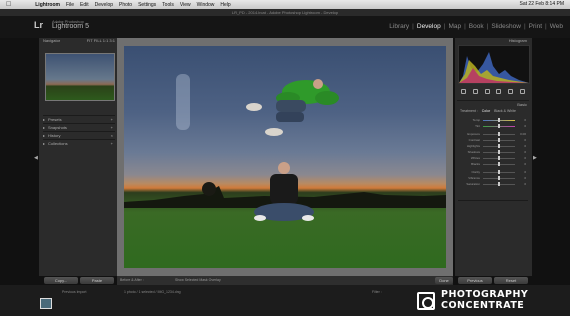  What do you see at coordinates (535, 158) in the screenshot?
I see `right-panel-toggle-icon: ▶` at bounding box center [535, 158].